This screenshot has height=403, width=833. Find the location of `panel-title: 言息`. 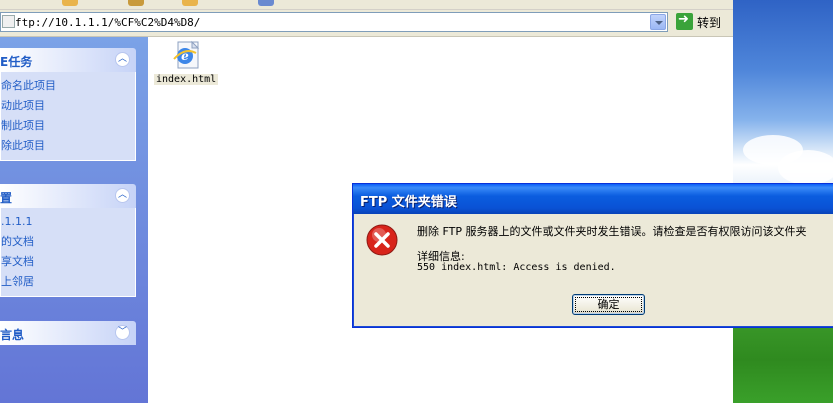

panel-title: 言息 is located at coordinates (12, 335).